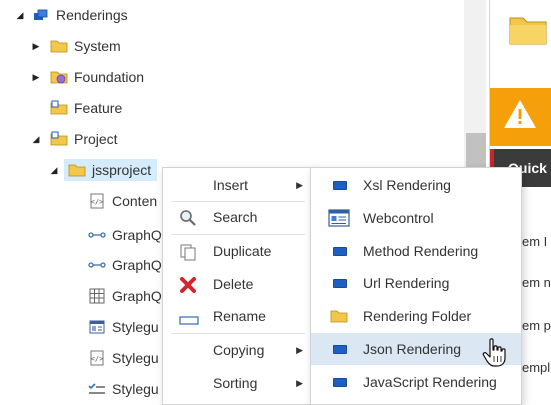 The image size is (551, 405). I want to click on field-label: empl, so click(536, 367).